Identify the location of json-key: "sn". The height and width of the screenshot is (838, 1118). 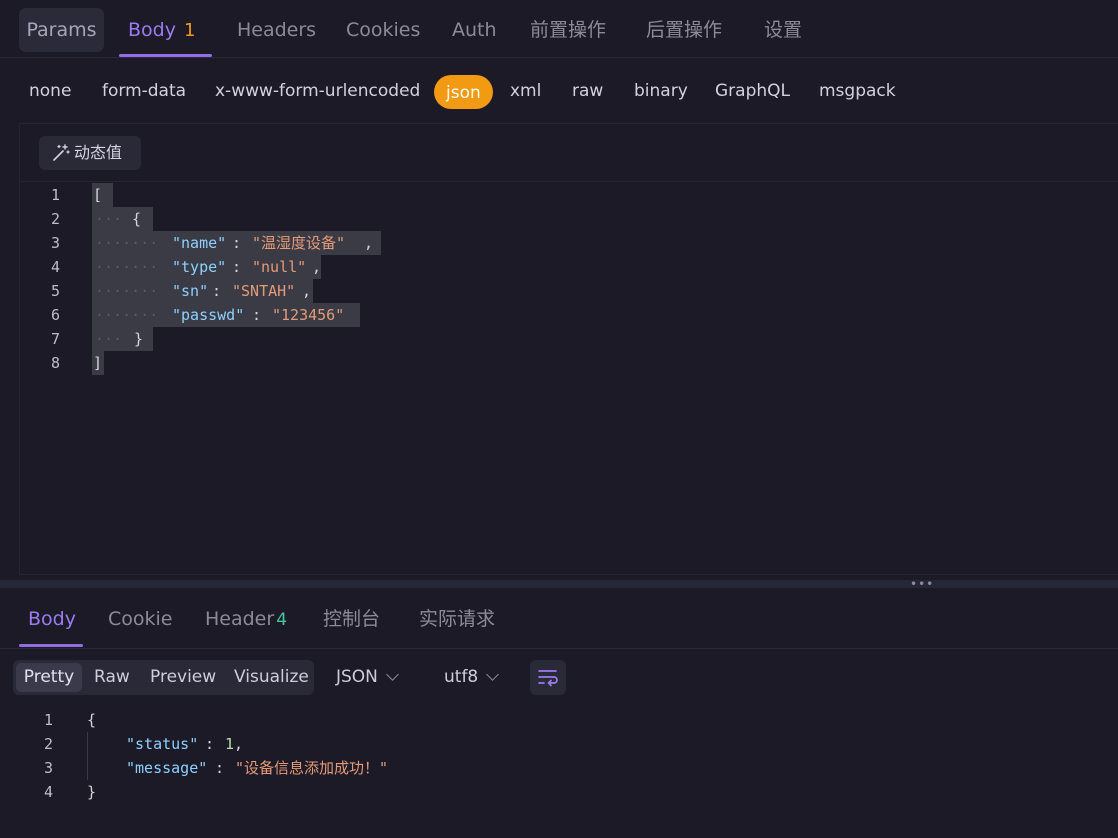
(190, 291).